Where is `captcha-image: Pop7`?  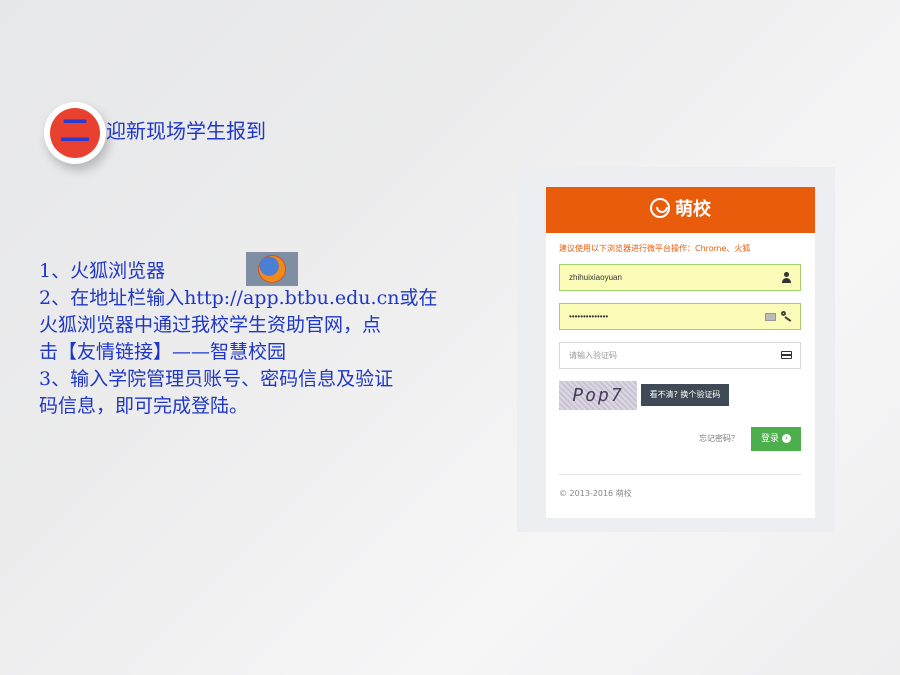 captcha-image: Pop7 is located at coordinates (598, 395).